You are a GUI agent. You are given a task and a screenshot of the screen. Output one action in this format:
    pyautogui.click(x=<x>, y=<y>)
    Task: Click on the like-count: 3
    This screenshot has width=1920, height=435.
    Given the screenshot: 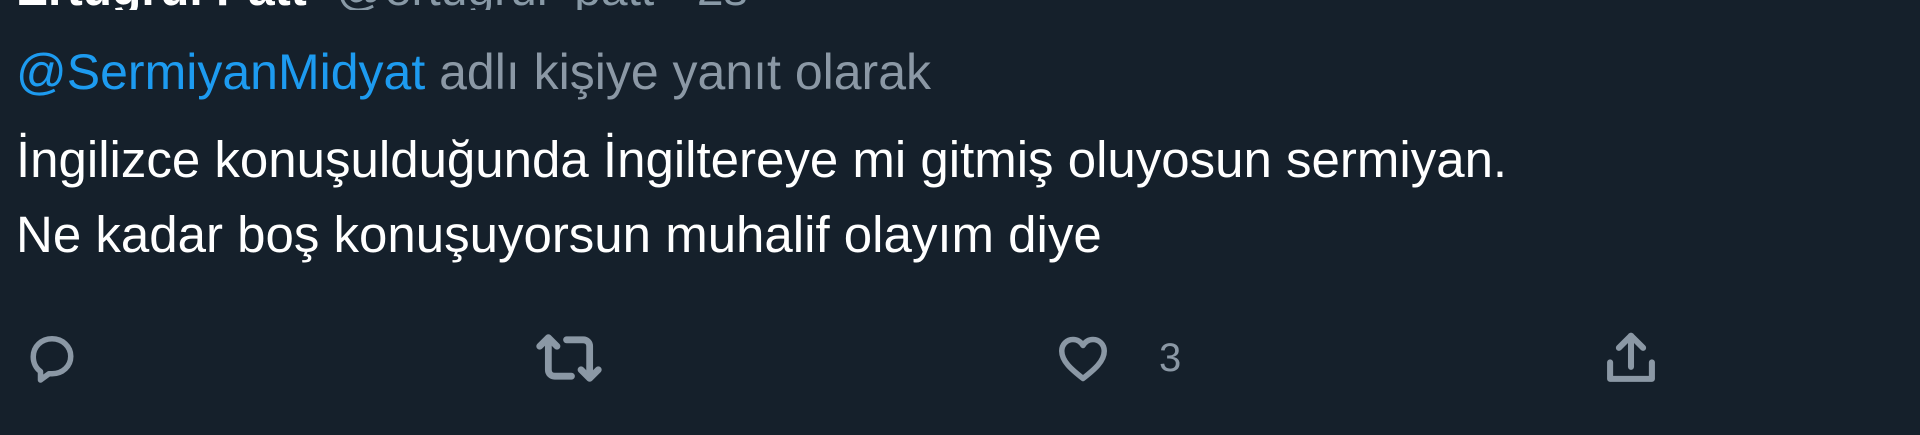 What is the action you would take?
    pyautogui.click(x=1170, y=357)
    